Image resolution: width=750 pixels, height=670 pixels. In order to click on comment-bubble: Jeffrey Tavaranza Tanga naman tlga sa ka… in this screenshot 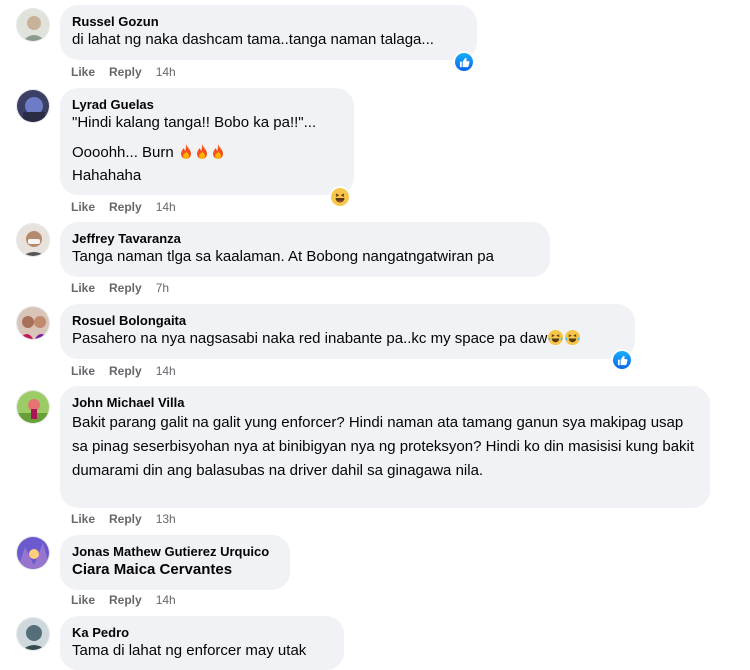, I will do `click(305, 249)`.